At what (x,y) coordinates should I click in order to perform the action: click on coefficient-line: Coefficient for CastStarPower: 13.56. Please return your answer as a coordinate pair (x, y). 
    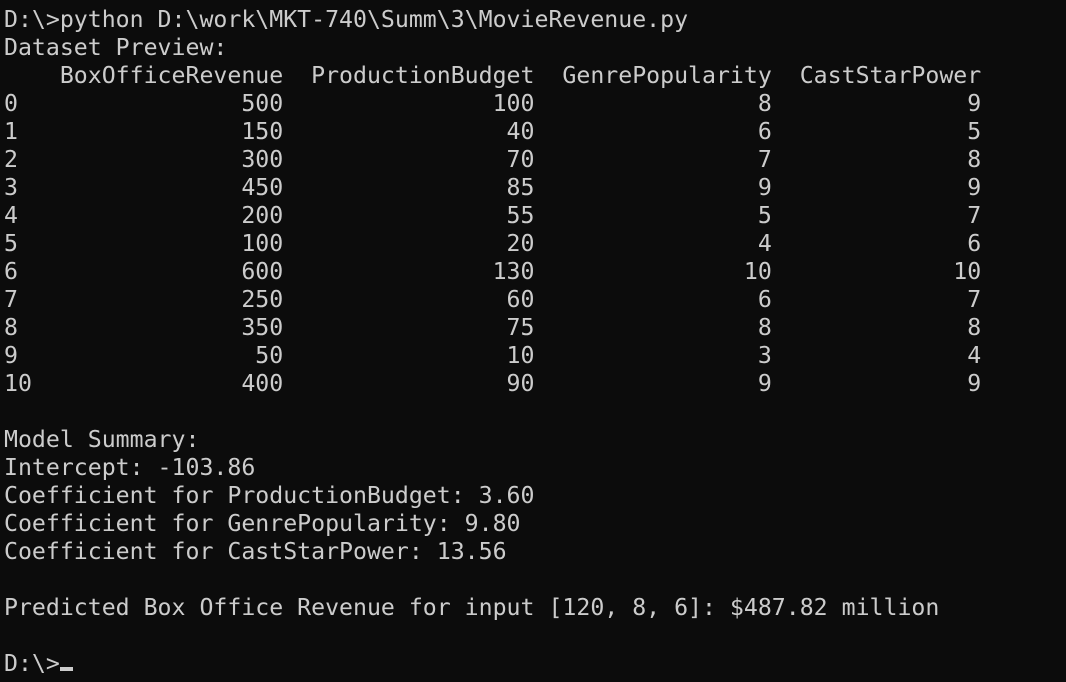
    Looking at the image, I should click on (255, 551).